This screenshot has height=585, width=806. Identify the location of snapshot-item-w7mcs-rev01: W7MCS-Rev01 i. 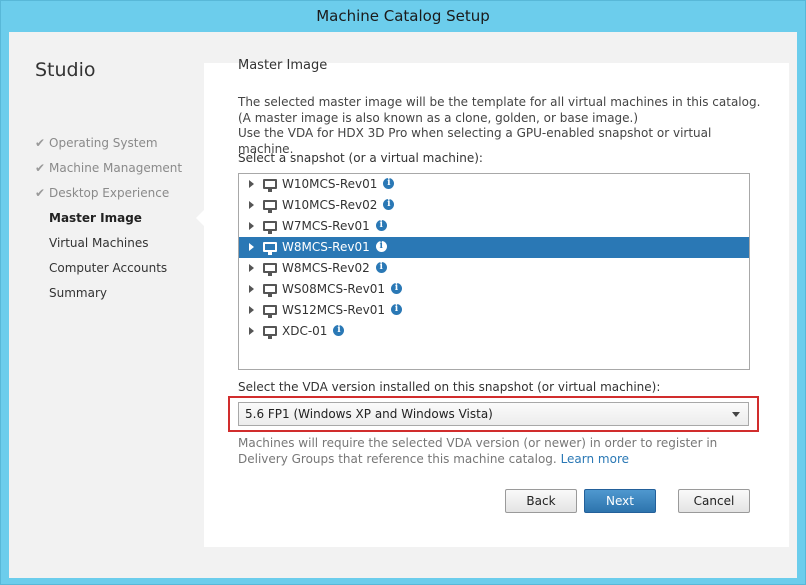
(494, 226).